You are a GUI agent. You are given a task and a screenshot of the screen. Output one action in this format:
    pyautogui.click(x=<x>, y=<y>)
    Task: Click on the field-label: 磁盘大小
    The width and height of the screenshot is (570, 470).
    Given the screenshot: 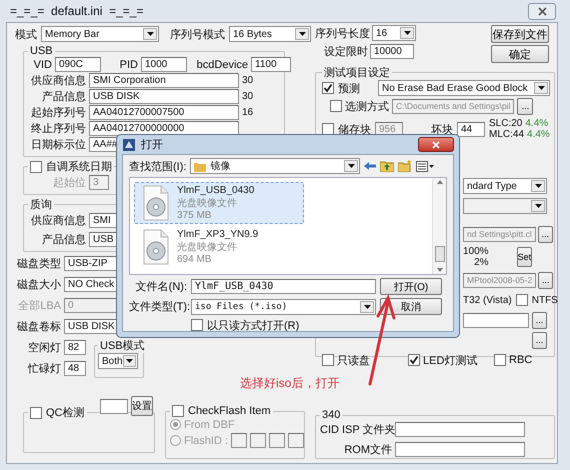 What is the action you would take?
    pyautogui.click(x=38, y=285)
    